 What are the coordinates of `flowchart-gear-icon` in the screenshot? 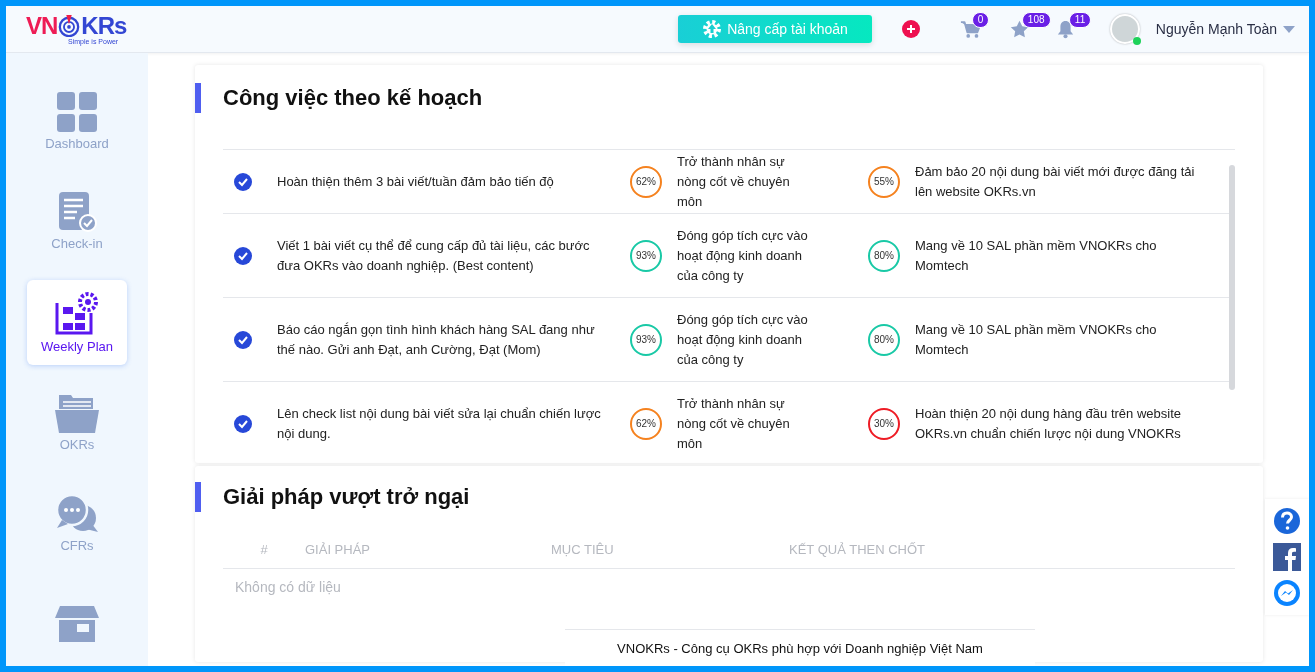 It's located at (77, 312).